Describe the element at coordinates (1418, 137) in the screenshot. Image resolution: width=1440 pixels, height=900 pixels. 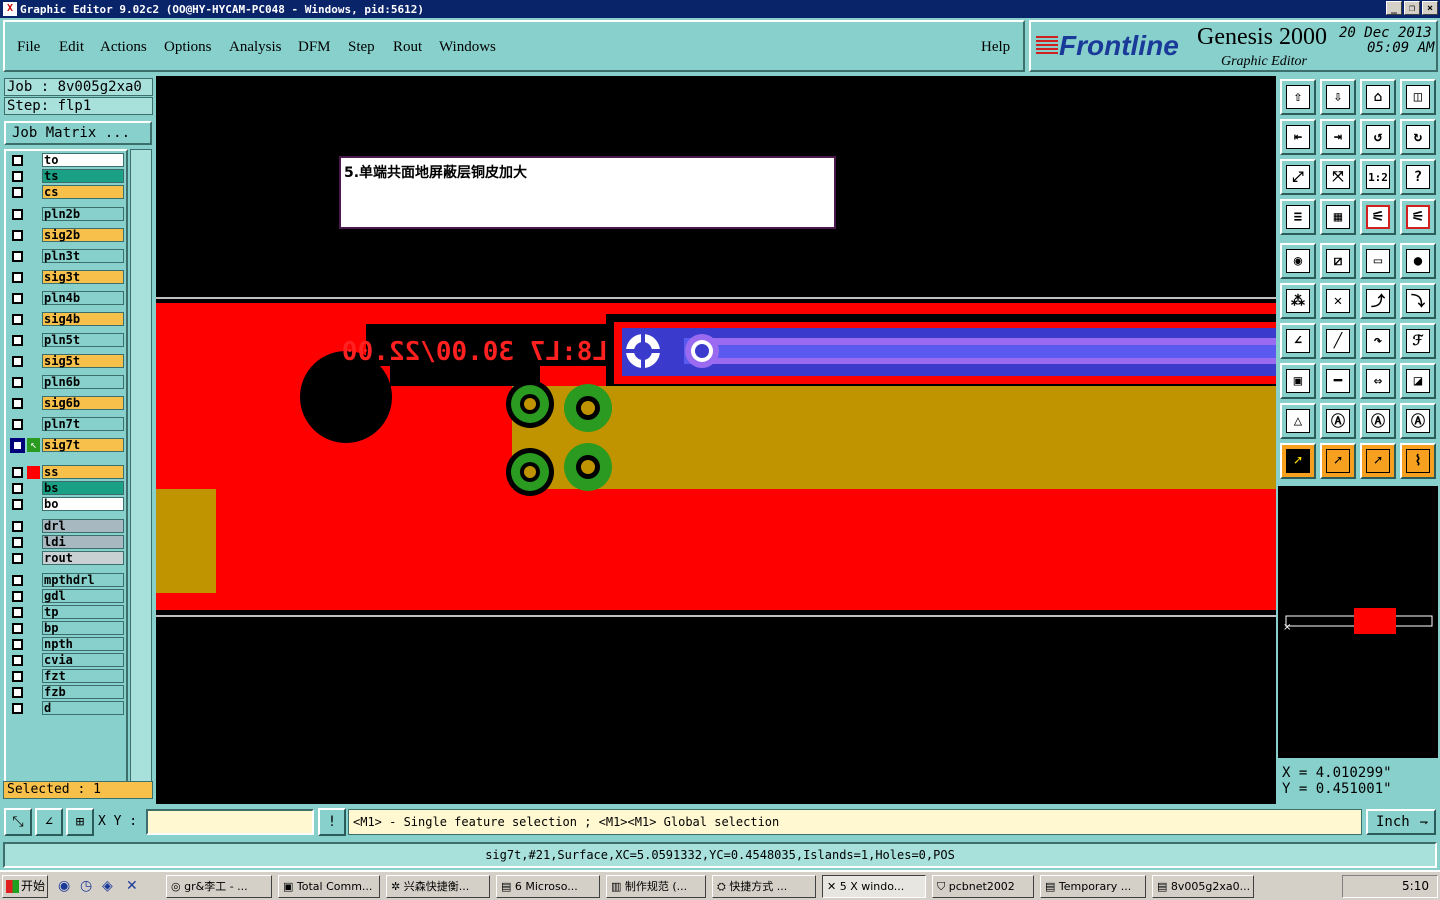
I see `redraw-button: ↻` at that location.